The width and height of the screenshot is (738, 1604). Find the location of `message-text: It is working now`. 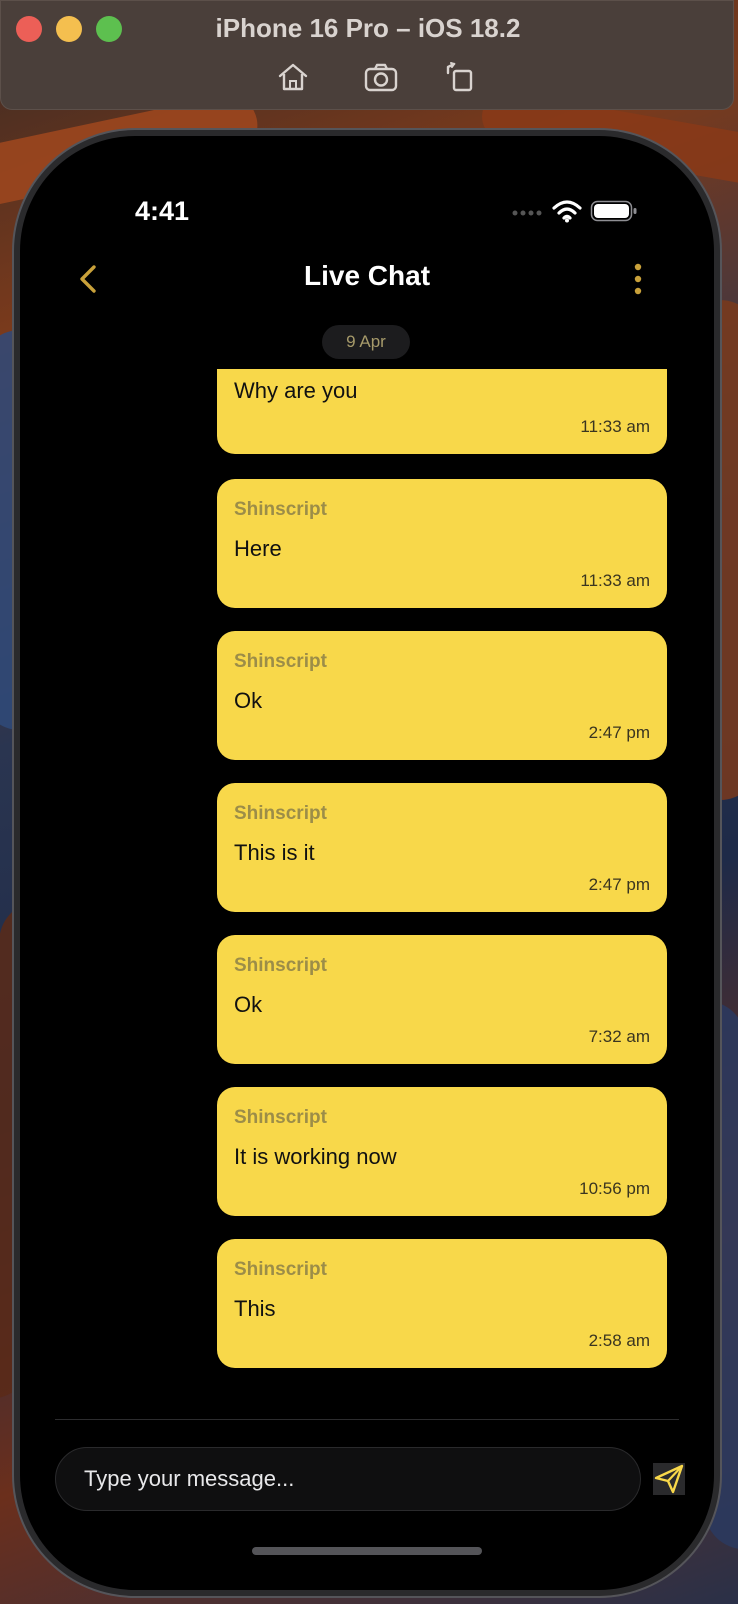

message-text: It is working now is located at coordinates (315, 1156).